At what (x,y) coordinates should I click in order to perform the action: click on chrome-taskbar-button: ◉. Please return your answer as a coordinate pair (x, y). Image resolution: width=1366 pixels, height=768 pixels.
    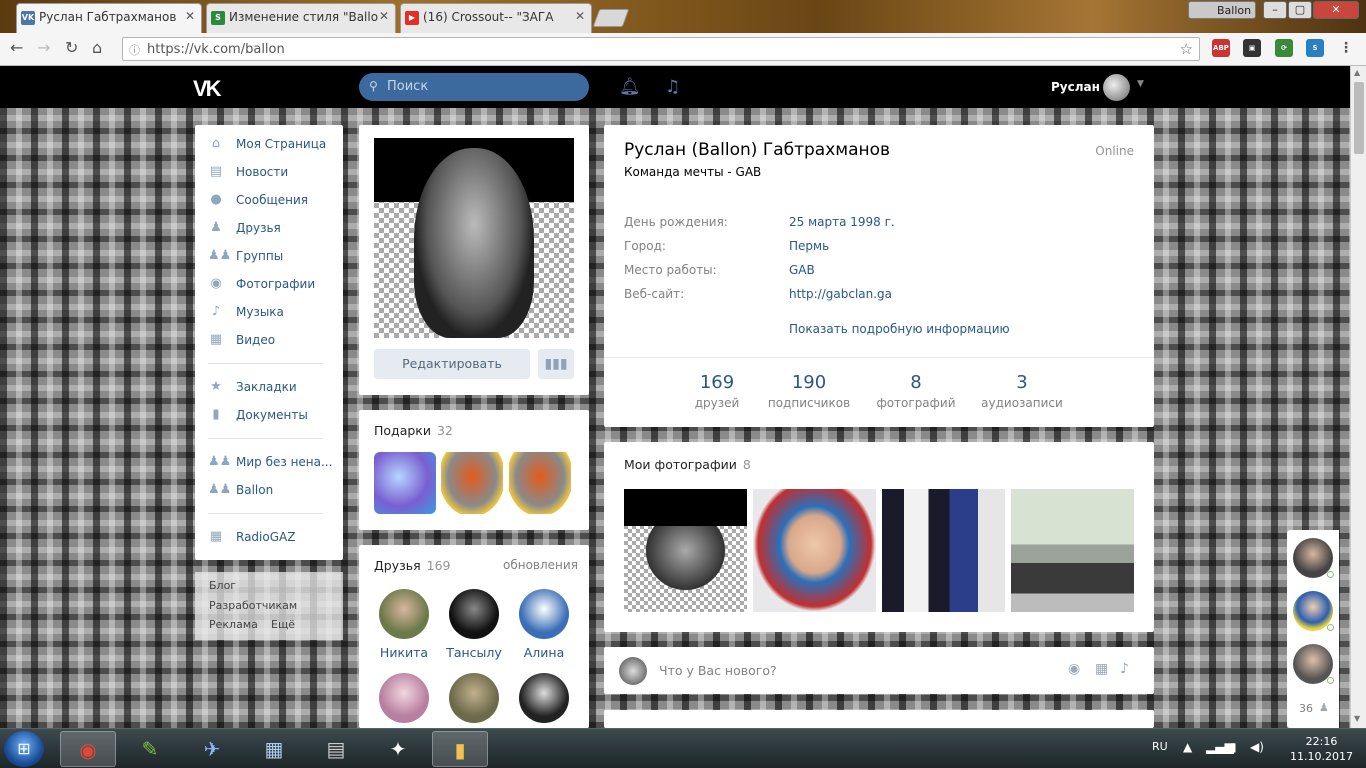
    Looking at the image, I should click on (88, 749).